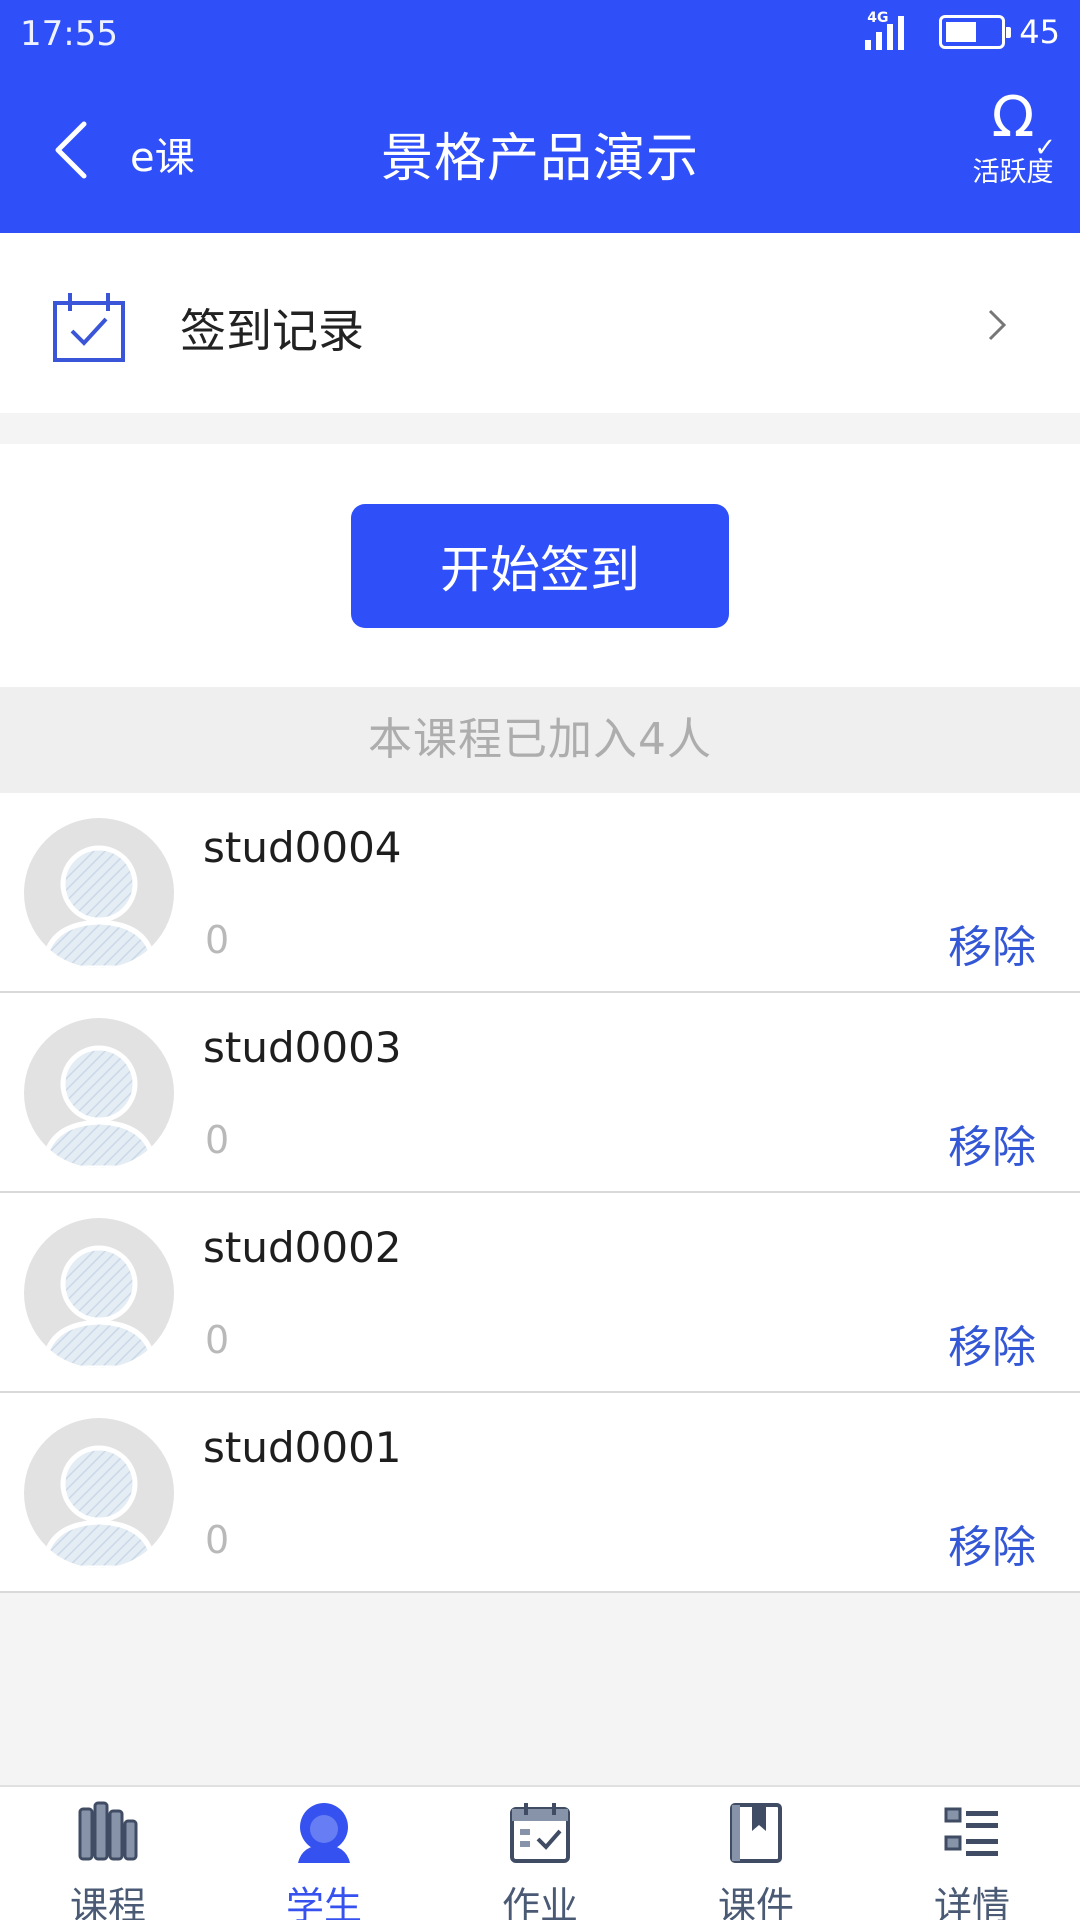  I want to click on bottom-tab-bar: 课程 学生 作业 课件 详情, so click(540, 1852).